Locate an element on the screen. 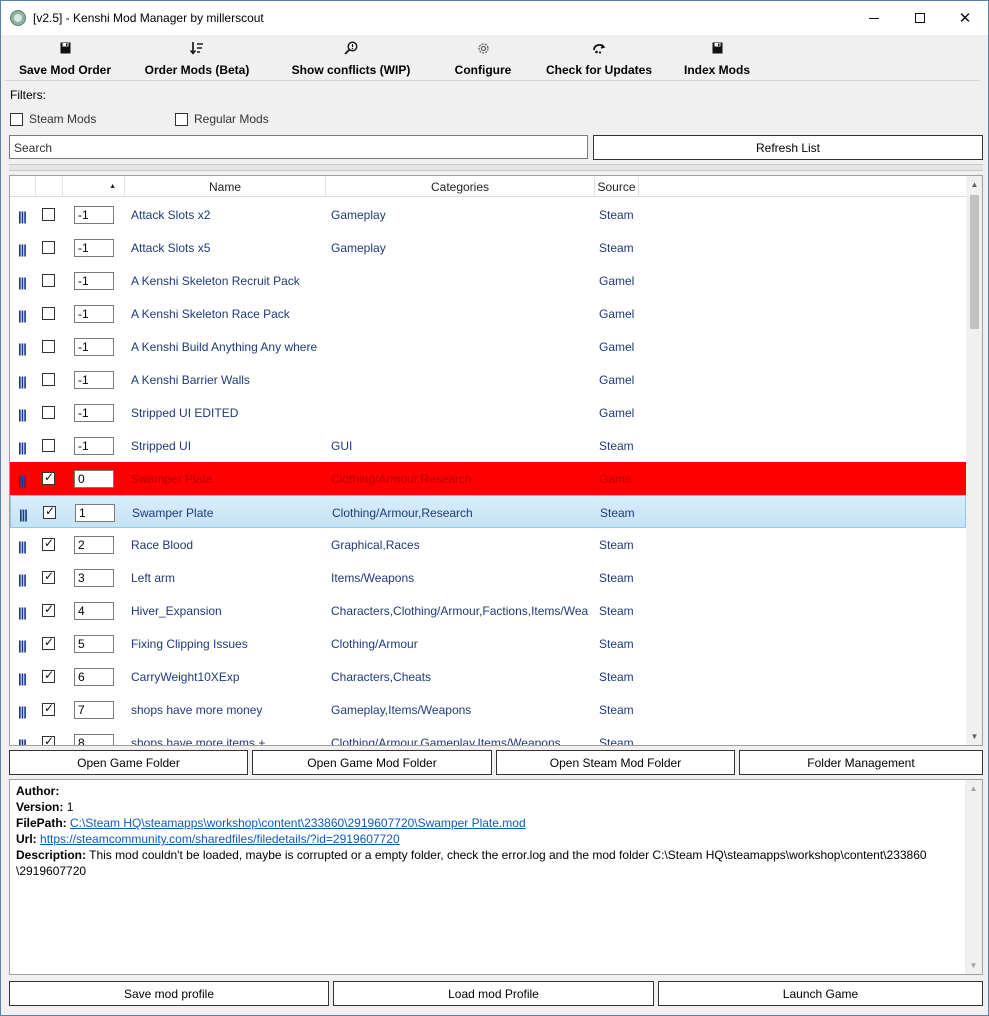 This screenshot has height=1016, width=989. load-order-input: 6 is located at coordinates (94, 677).